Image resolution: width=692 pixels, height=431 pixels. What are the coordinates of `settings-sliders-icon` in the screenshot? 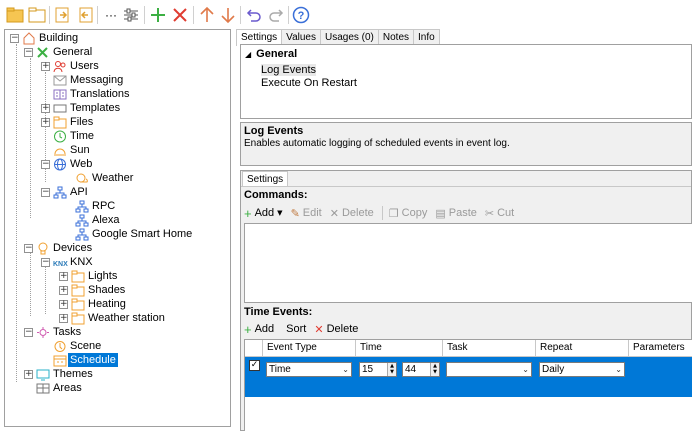 It's located at (131, 15).